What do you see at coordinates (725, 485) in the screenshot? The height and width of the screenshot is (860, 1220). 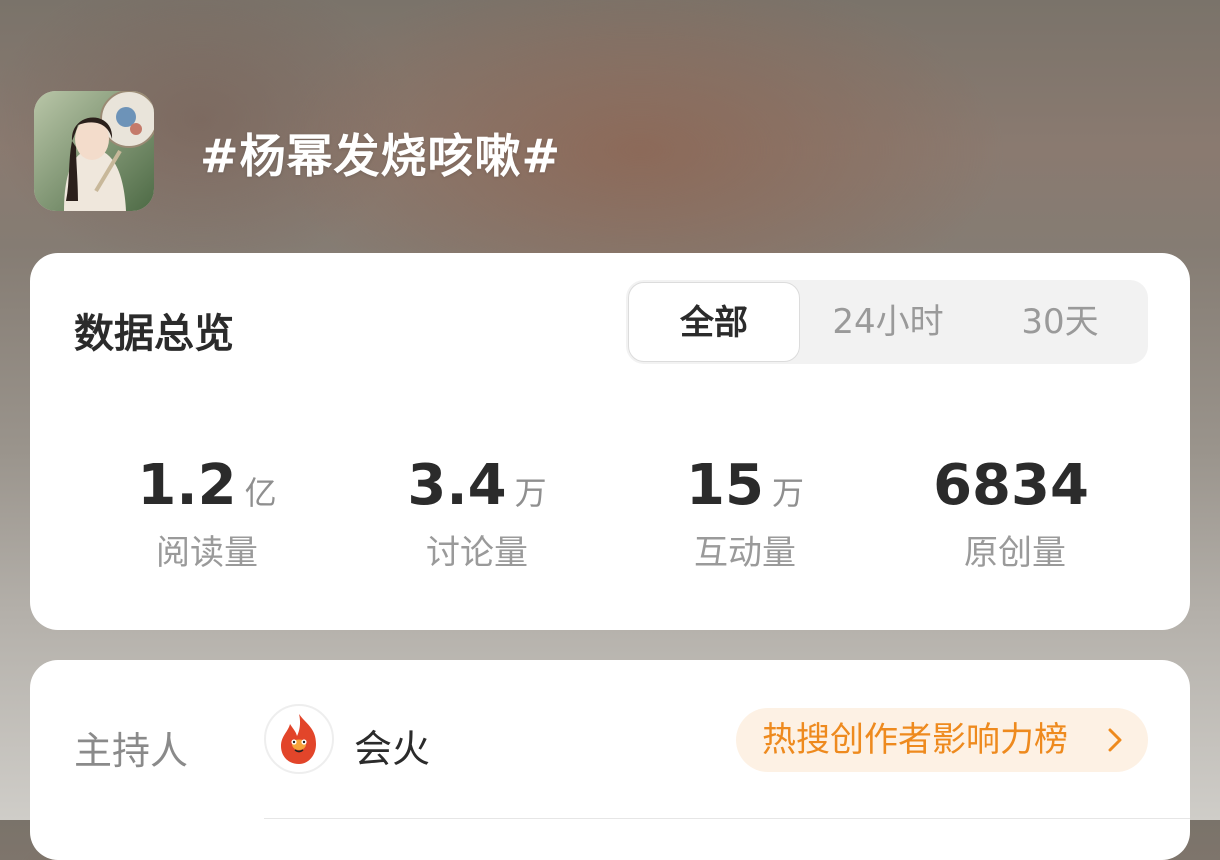 I see `stat-value: 15` at bounding box center [725, 485].